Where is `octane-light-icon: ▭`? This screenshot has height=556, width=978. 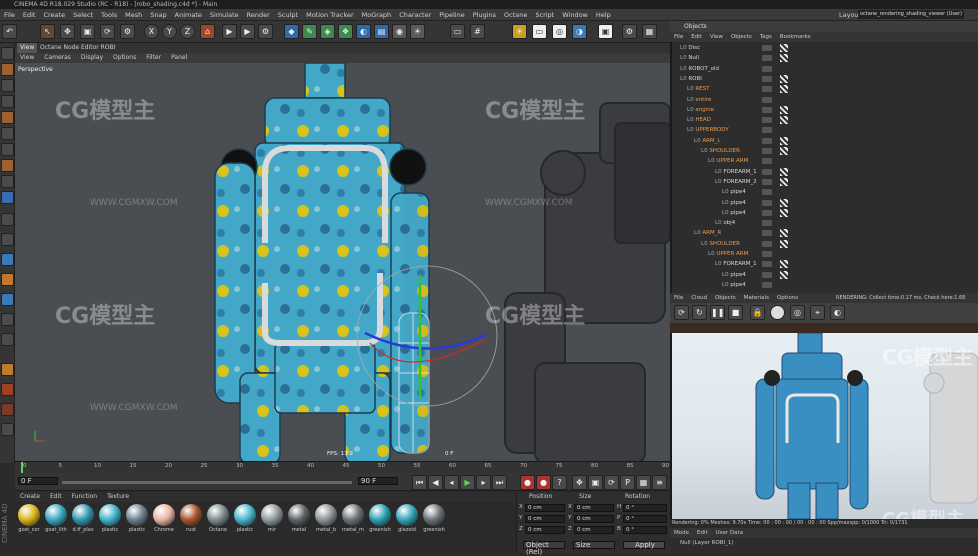 octane-light-icon: ▭ is located at coordinates (539, 31).